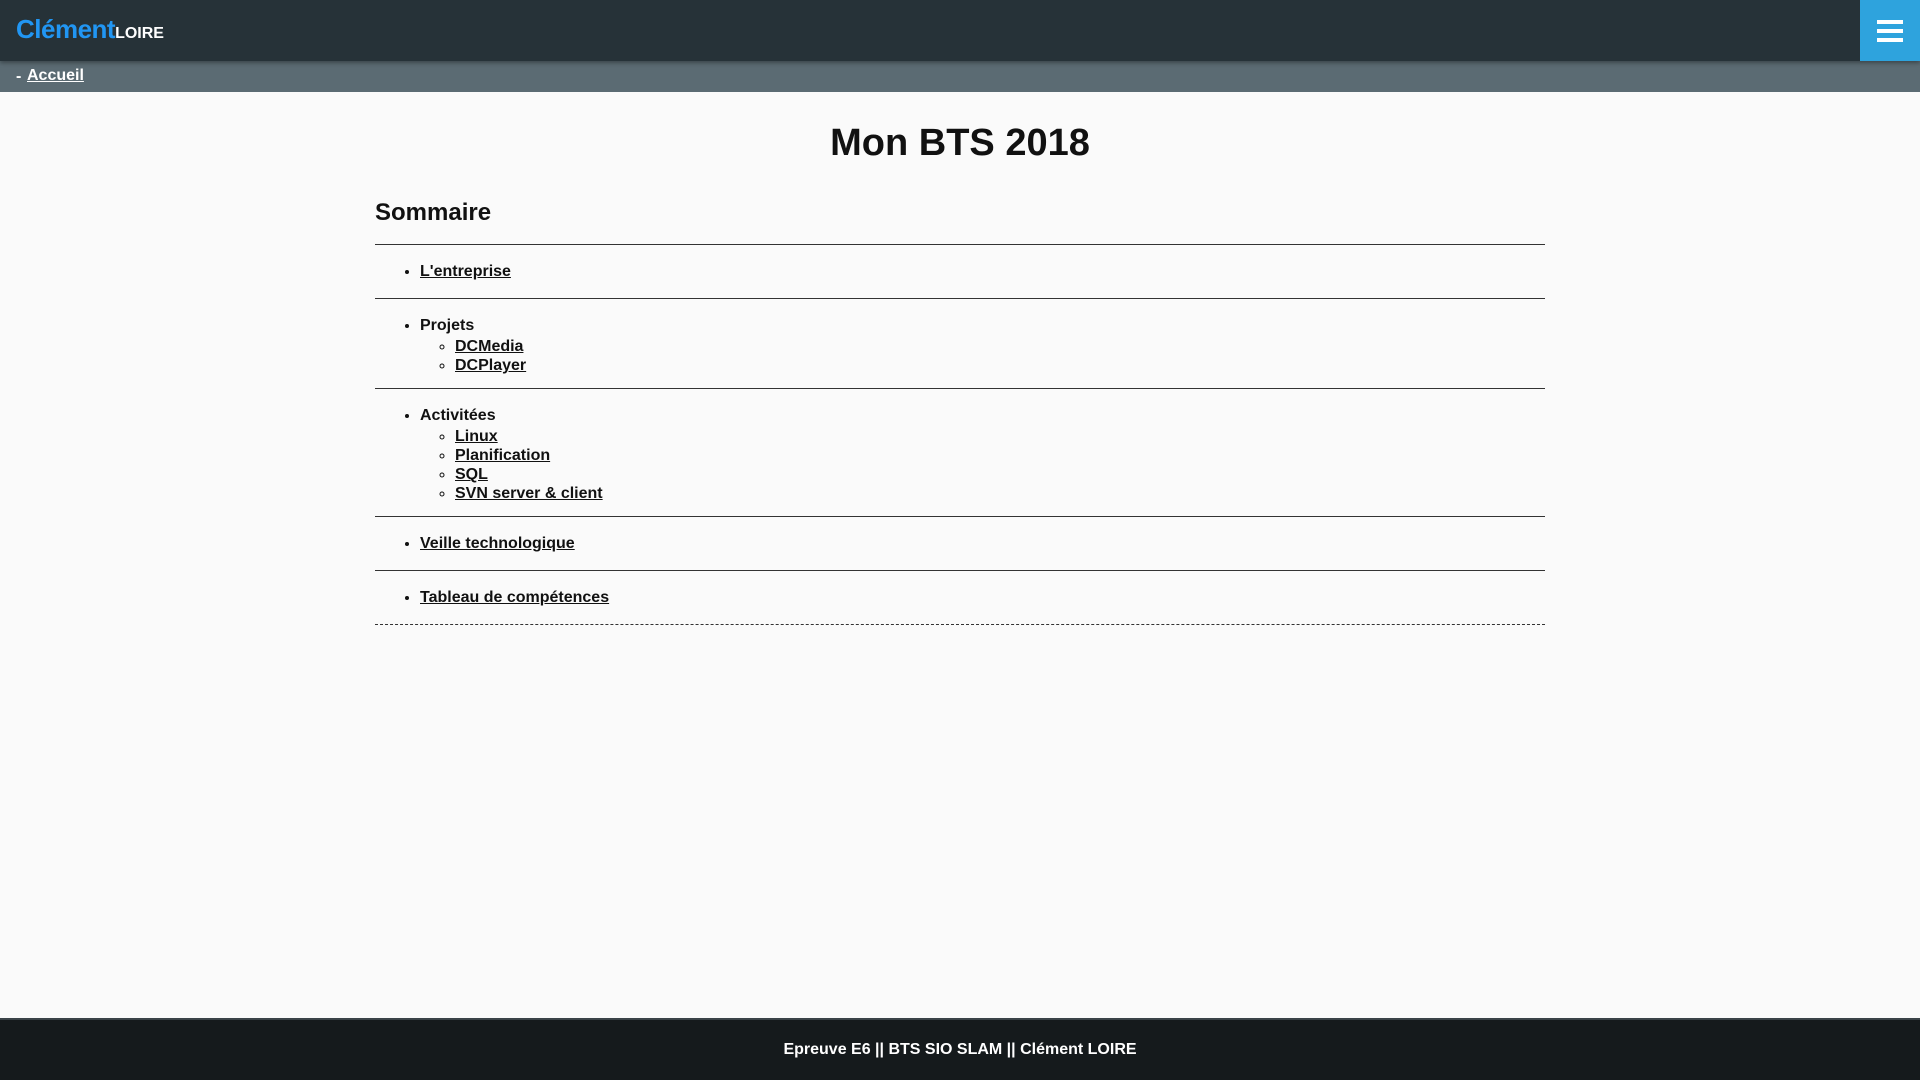  I want to click on list-item: L'entreprise, so click(982, 272).